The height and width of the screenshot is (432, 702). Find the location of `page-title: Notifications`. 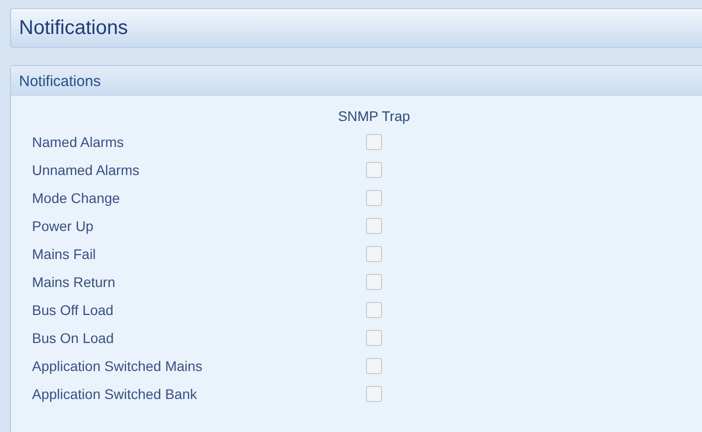

page-title: Notifications is located at coordinates (73, 28).